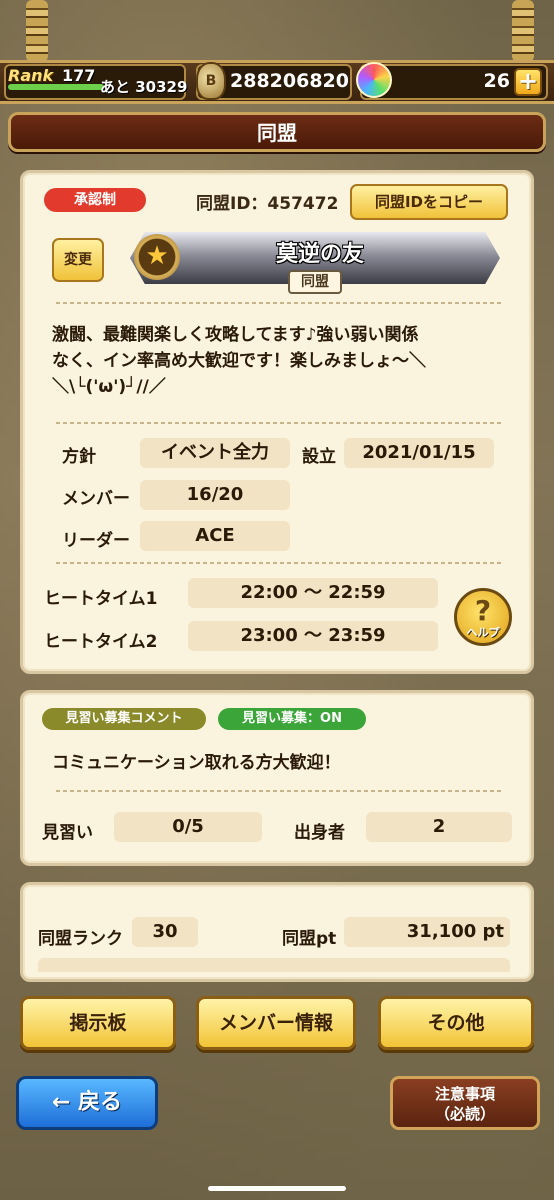 This screenshot has width=554, height=1200. What do you see at coordinates (313, 636) in the screenshot?
I see `heat-time-2-value: 23:00 ～ 23:59` at bounding box center [313, 636].